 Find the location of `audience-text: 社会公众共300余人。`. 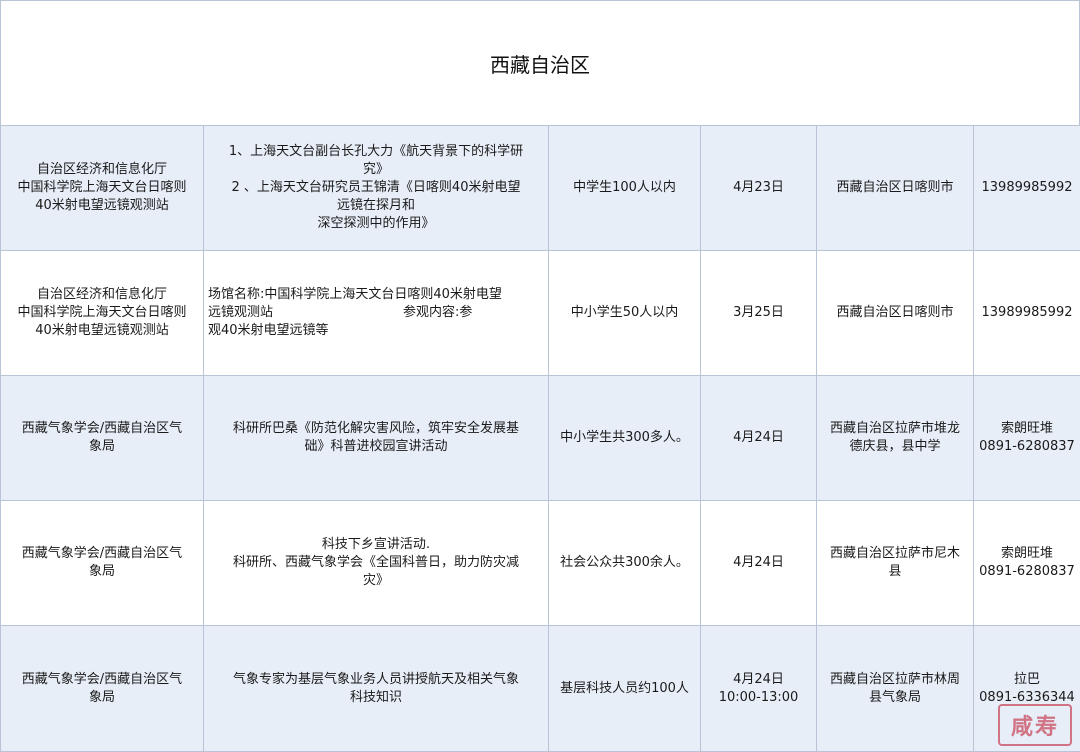

audience-text: 社会公众共300余人。 is located at coordinates (624, 562).